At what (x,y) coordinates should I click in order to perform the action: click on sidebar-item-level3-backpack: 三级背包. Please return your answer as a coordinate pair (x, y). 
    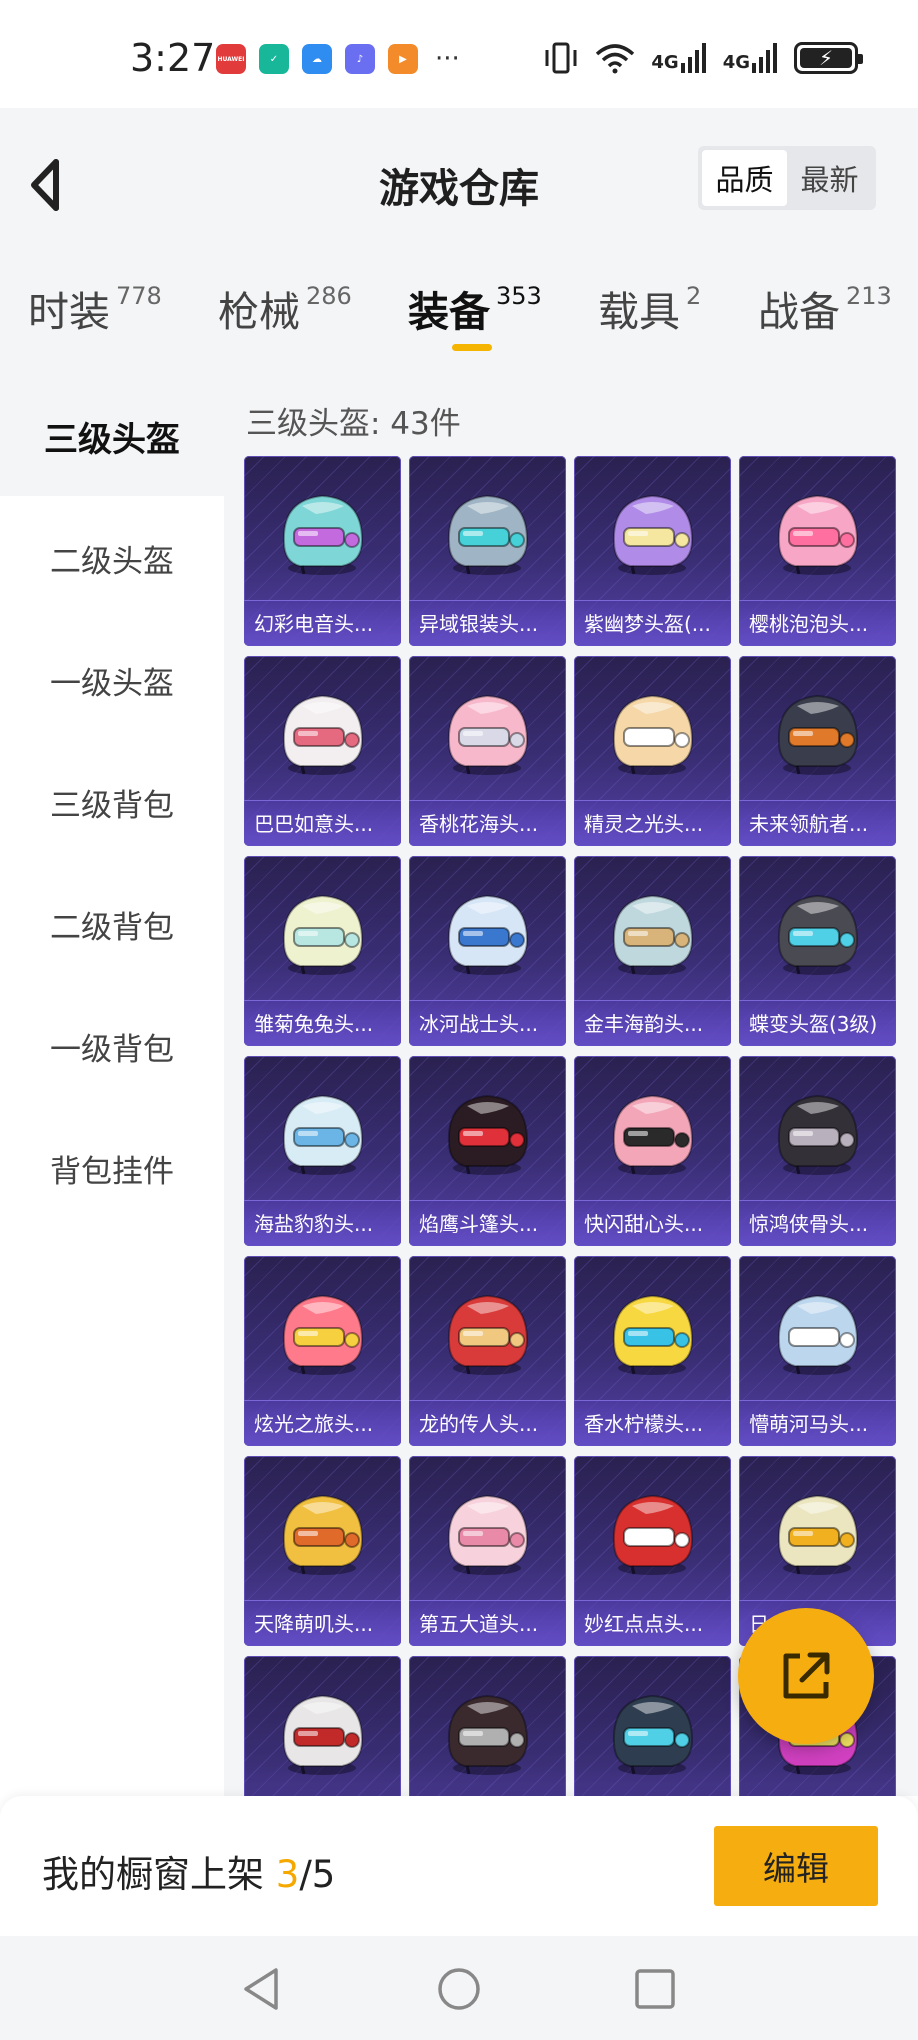
    Looking at the image, I should click on (112, 802).